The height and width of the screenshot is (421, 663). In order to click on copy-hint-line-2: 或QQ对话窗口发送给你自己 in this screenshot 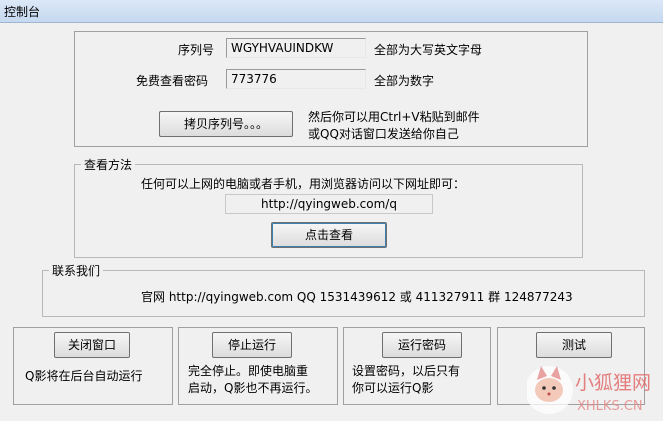, I will do `click(383, 134)`.